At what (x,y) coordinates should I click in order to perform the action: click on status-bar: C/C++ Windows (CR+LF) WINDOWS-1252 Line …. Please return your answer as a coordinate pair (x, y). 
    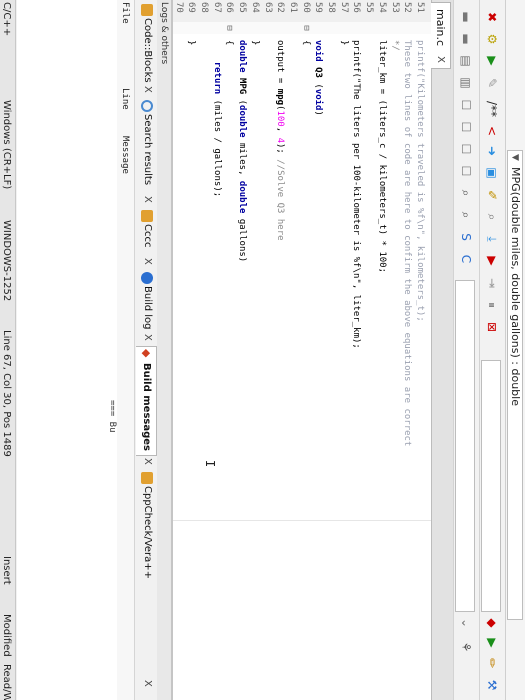
    Looking at the image, I should click on (8, 350).